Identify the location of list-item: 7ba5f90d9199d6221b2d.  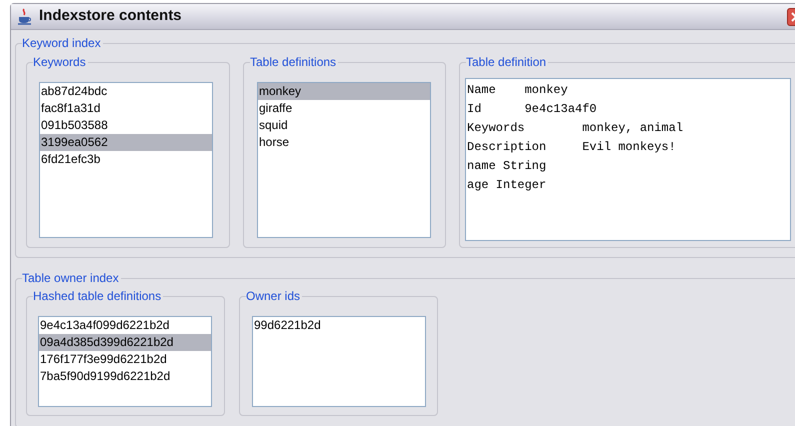
(125, 376).